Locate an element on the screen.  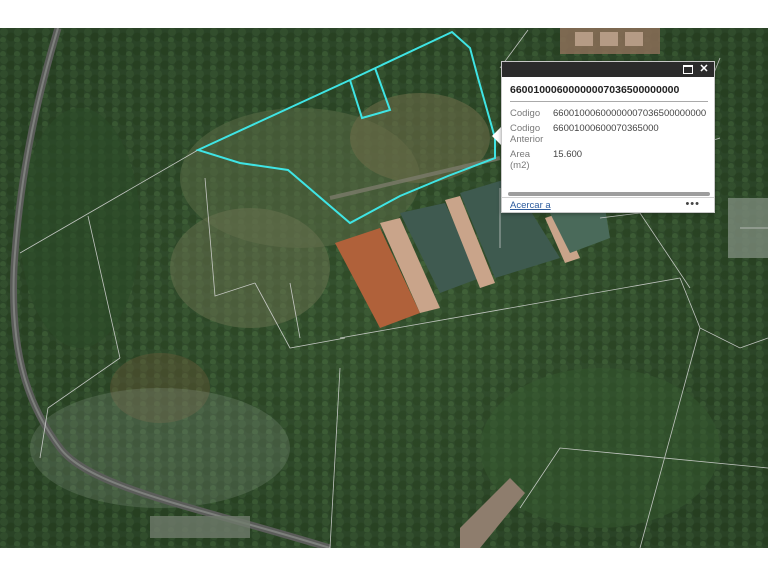
attribute-row: Codigo 66001000600000007036500000000 is located at coordinates (608, 115).